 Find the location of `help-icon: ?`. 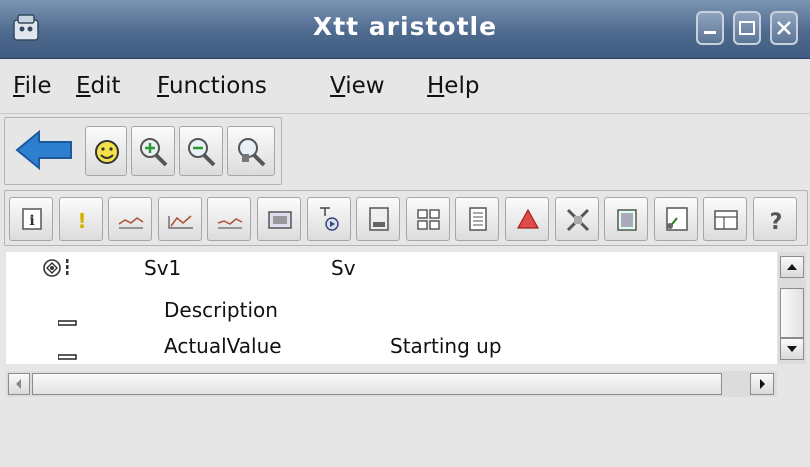

help-icon: ? is located at coordinates (776, 222).